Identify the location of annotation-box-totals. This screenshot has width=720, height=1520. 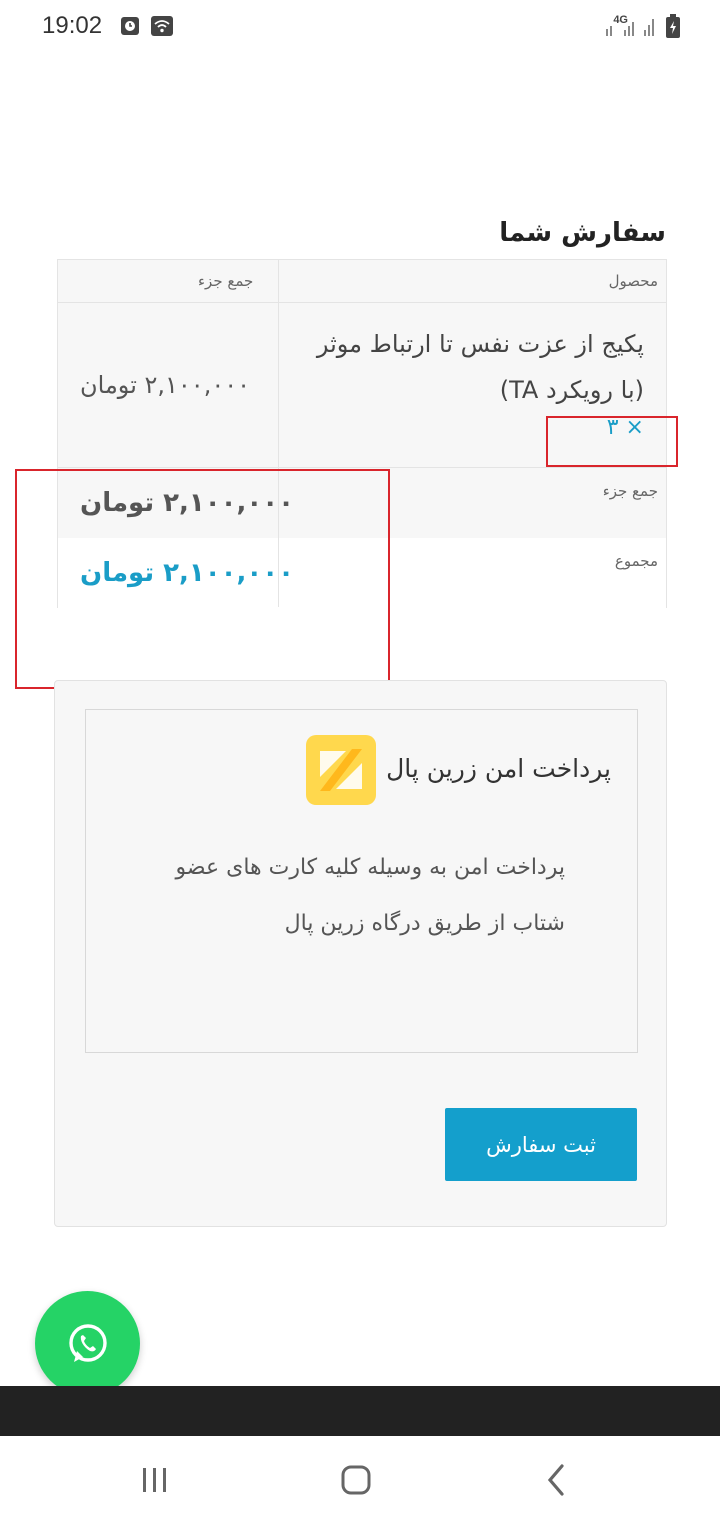
(202, 579).